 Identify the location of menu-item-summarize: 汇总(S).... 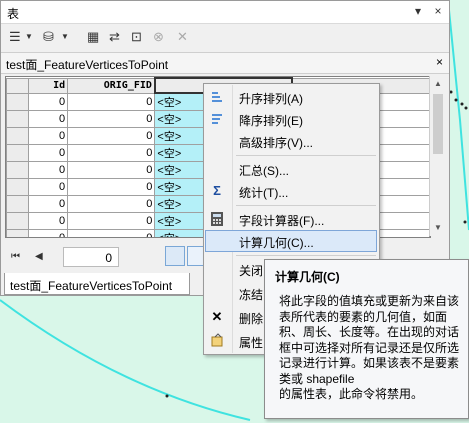
(291, 169).